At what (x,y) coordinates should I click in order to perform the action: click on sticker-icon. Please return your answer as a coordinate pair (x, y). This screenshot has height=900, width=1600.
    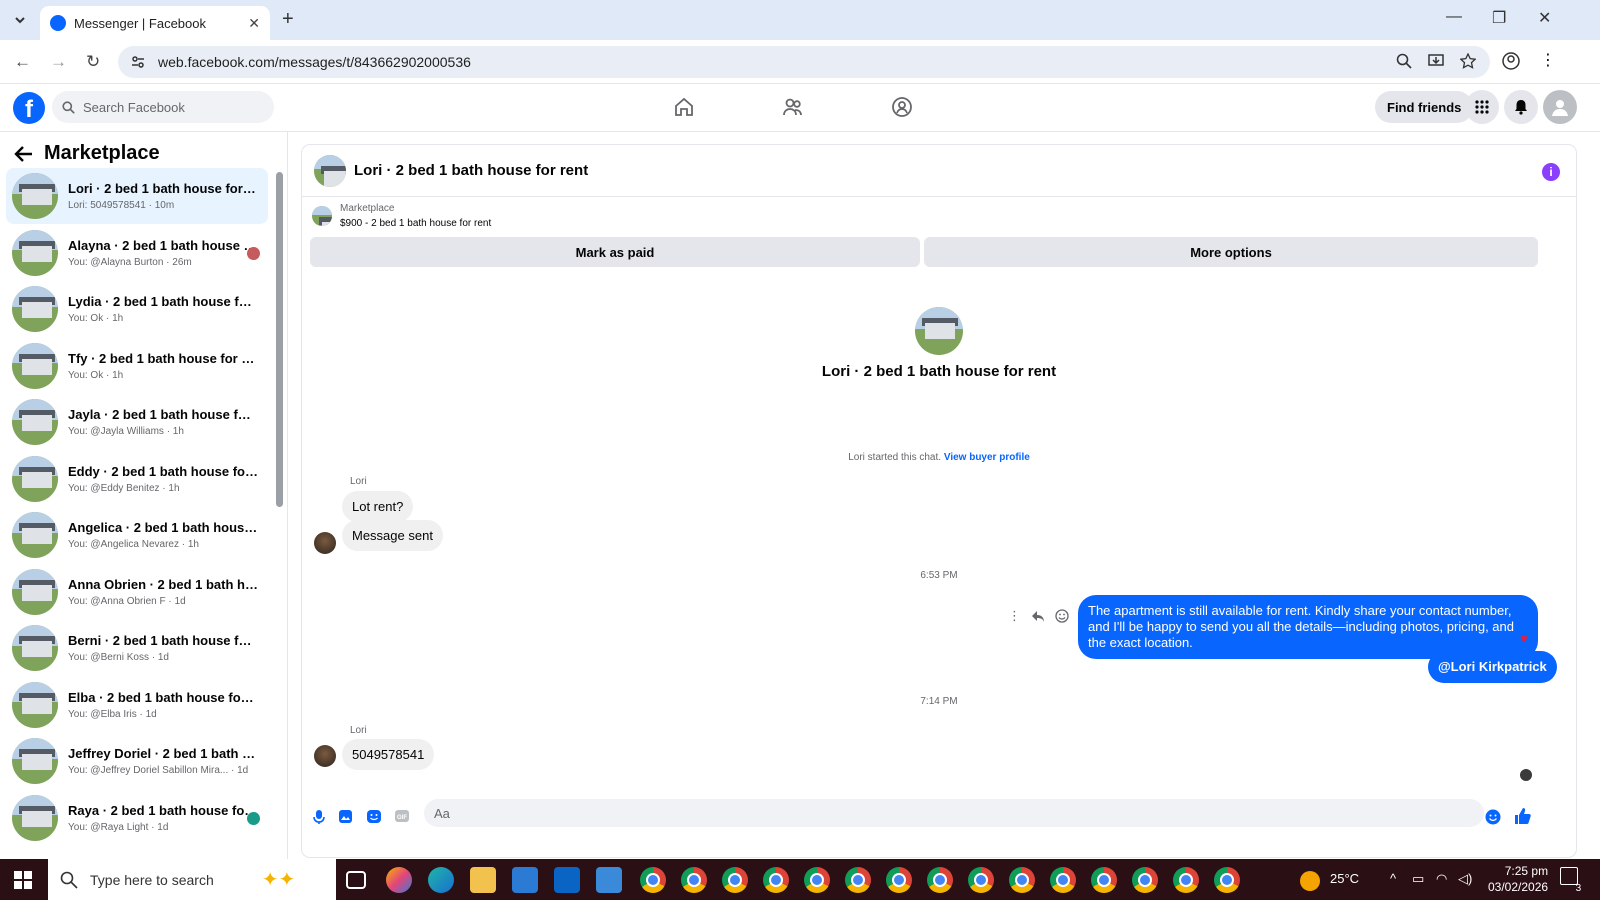
    Looking at the image, I should click on (374, 816).